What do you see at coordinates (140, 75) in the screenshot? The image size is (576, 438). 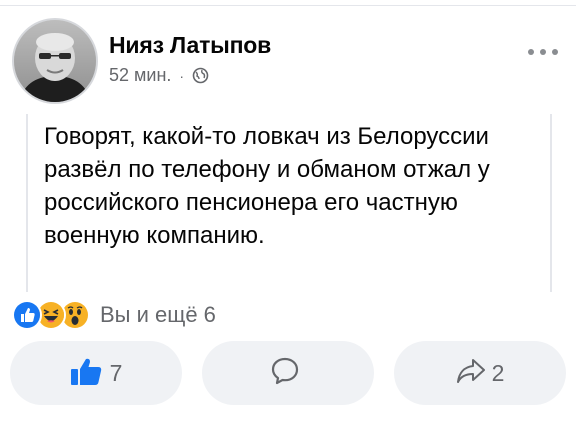 I see `post-time: 52 мин.` at bounding box center [140, 75].